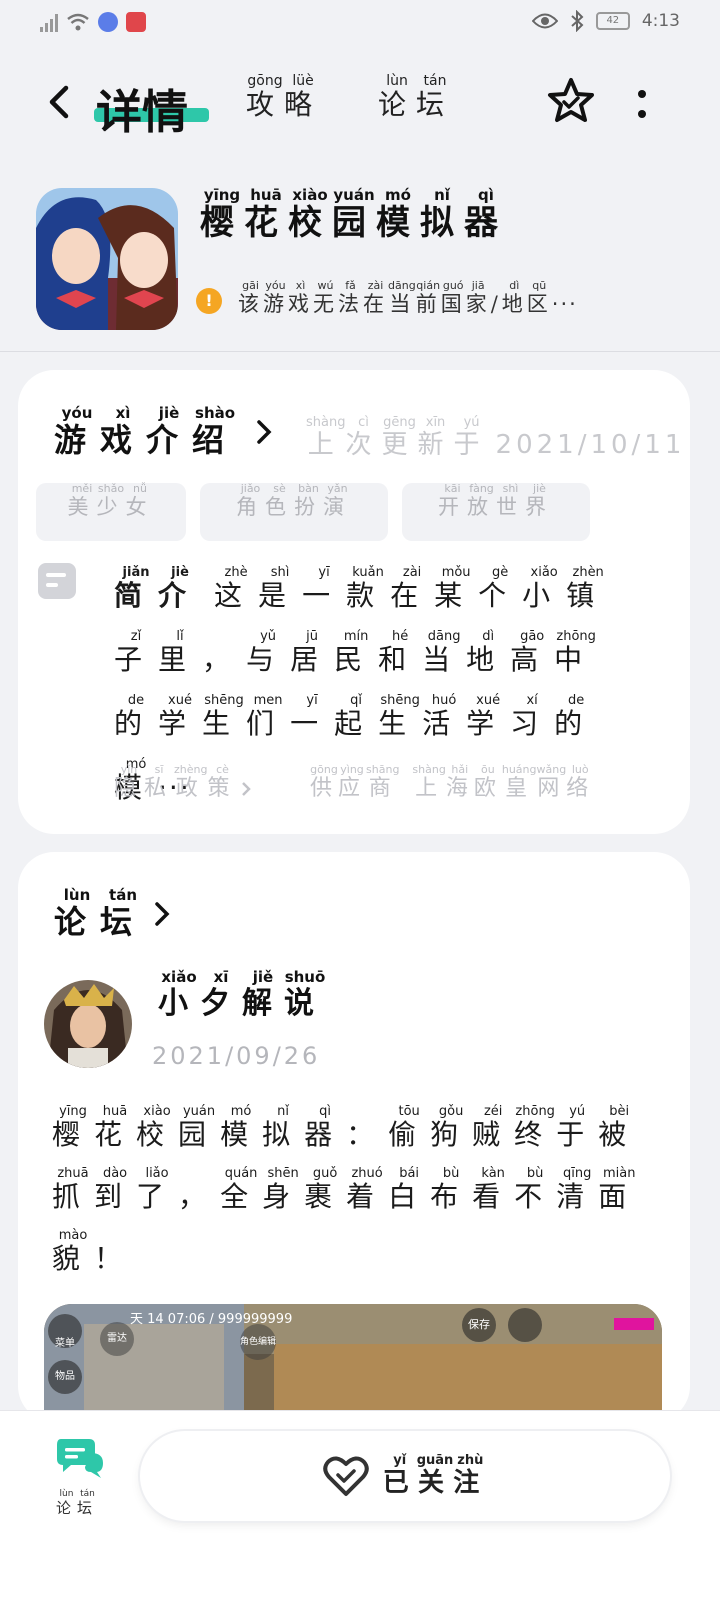 The height and width of the screenshot is (1600, 720). I want to click on ruby-char: /, so click(496, 304).